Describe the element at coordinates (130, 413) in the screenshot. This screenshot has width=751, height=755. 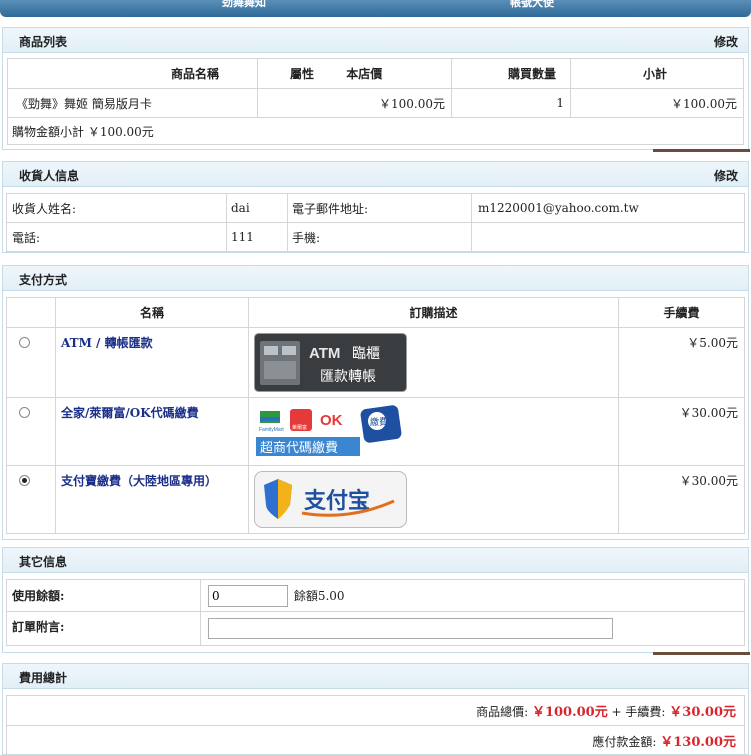
I see `payment-name-cvs: 全家/萊爾富/OK代碼繳費` at that location.